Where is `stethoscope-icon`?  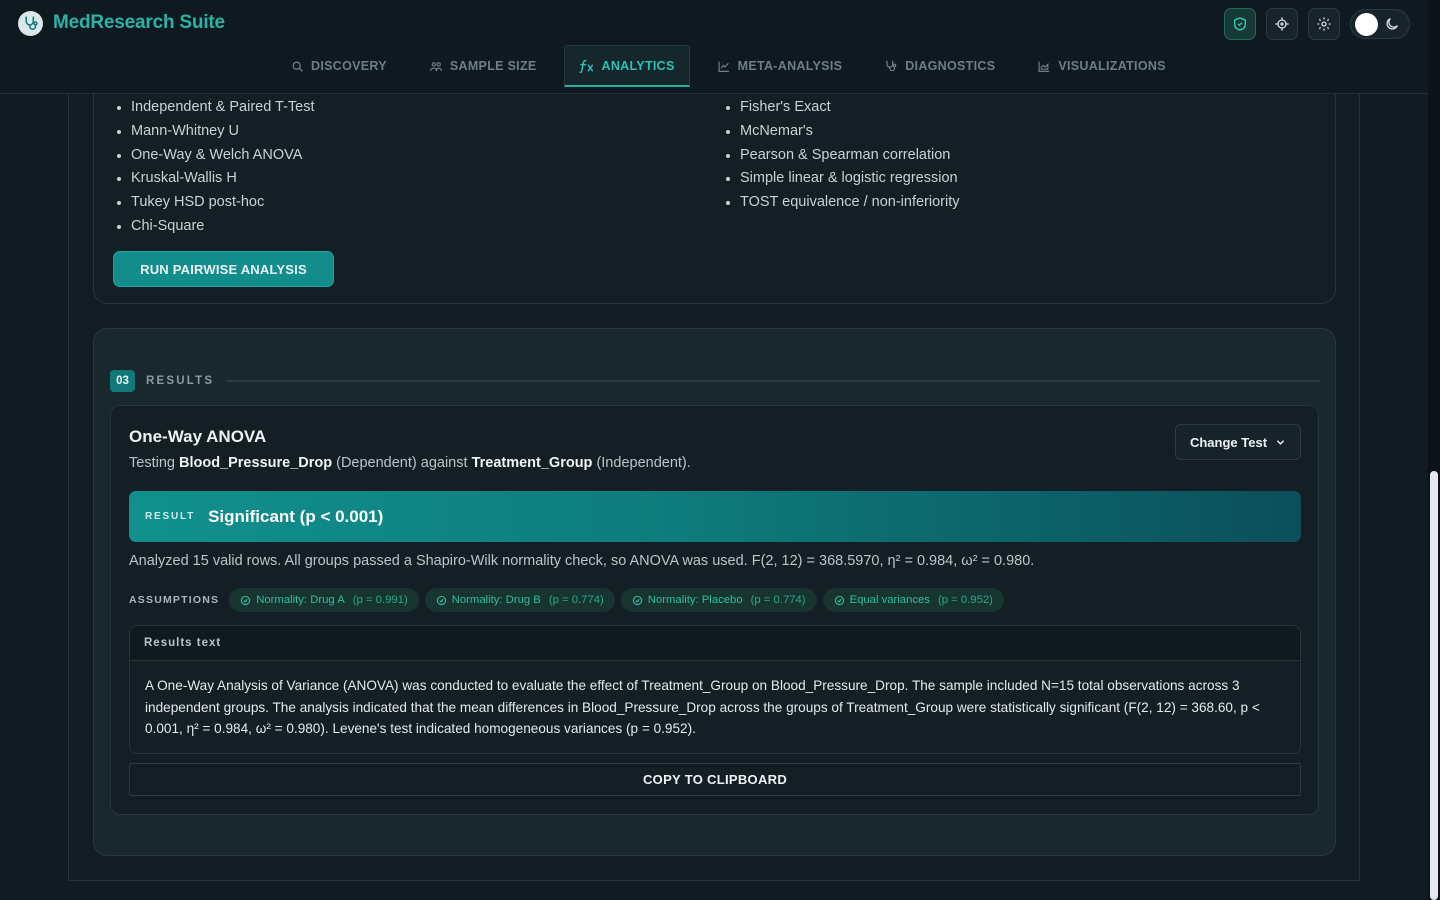 stethoscope-icon is located at coordinates (891, 66).